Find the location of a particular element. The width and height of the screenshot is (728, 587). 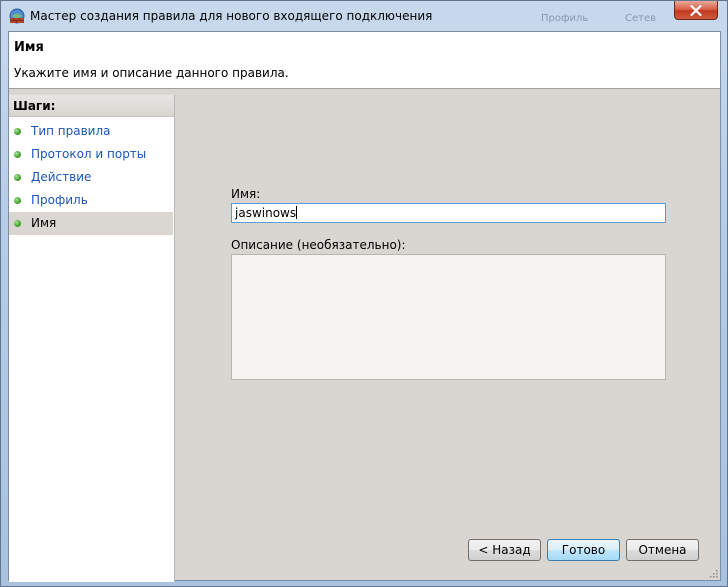

text-caret is located at coordinates (297, 212).